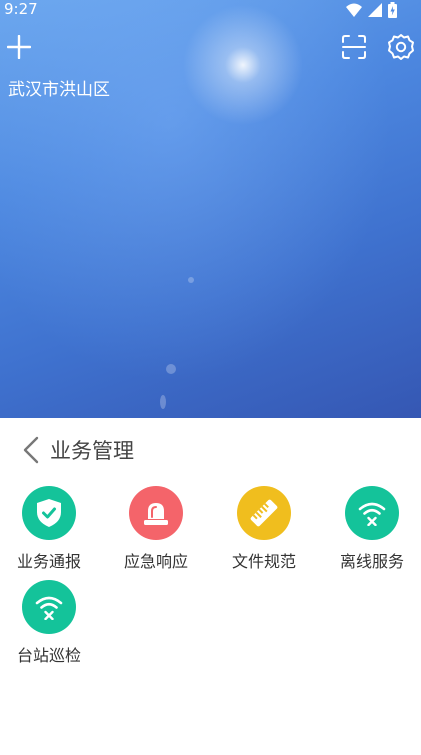 The width and height of the screenshot is (421, 755). Describe the element at coordinates (21, 9) in the screenshot. I see `status-time: 9:27` at that location.